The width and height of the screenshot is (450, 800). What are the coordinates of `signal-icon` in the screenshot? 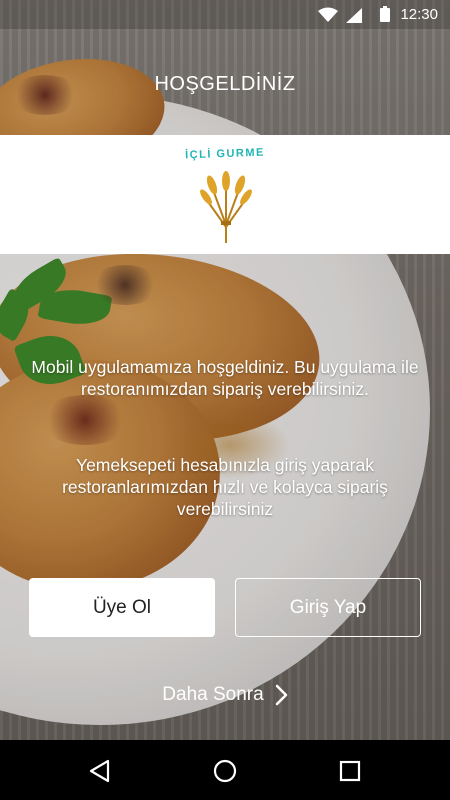 It's located at (354, 15).